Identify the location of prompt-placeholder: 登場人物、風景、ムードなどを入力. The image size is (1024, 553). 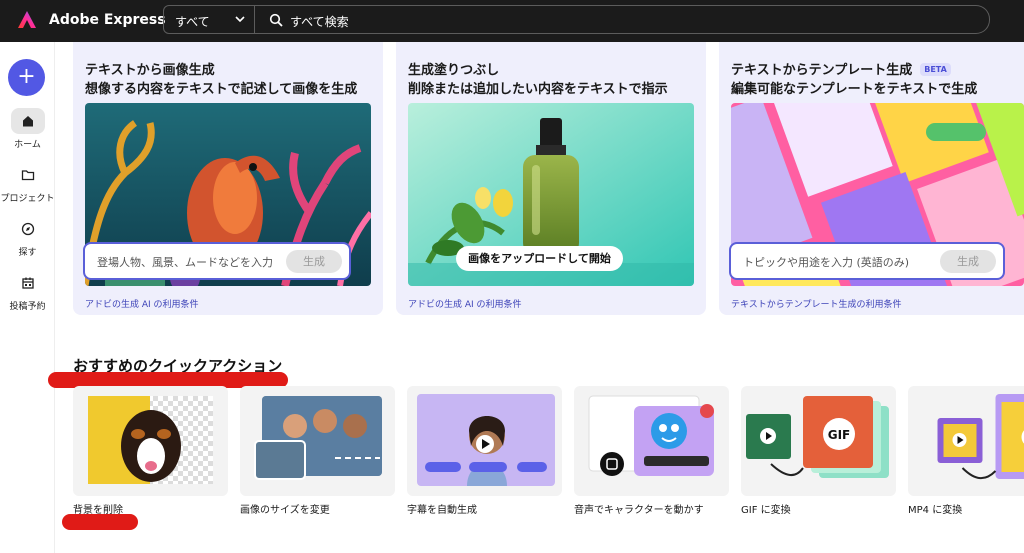
(185, 262).